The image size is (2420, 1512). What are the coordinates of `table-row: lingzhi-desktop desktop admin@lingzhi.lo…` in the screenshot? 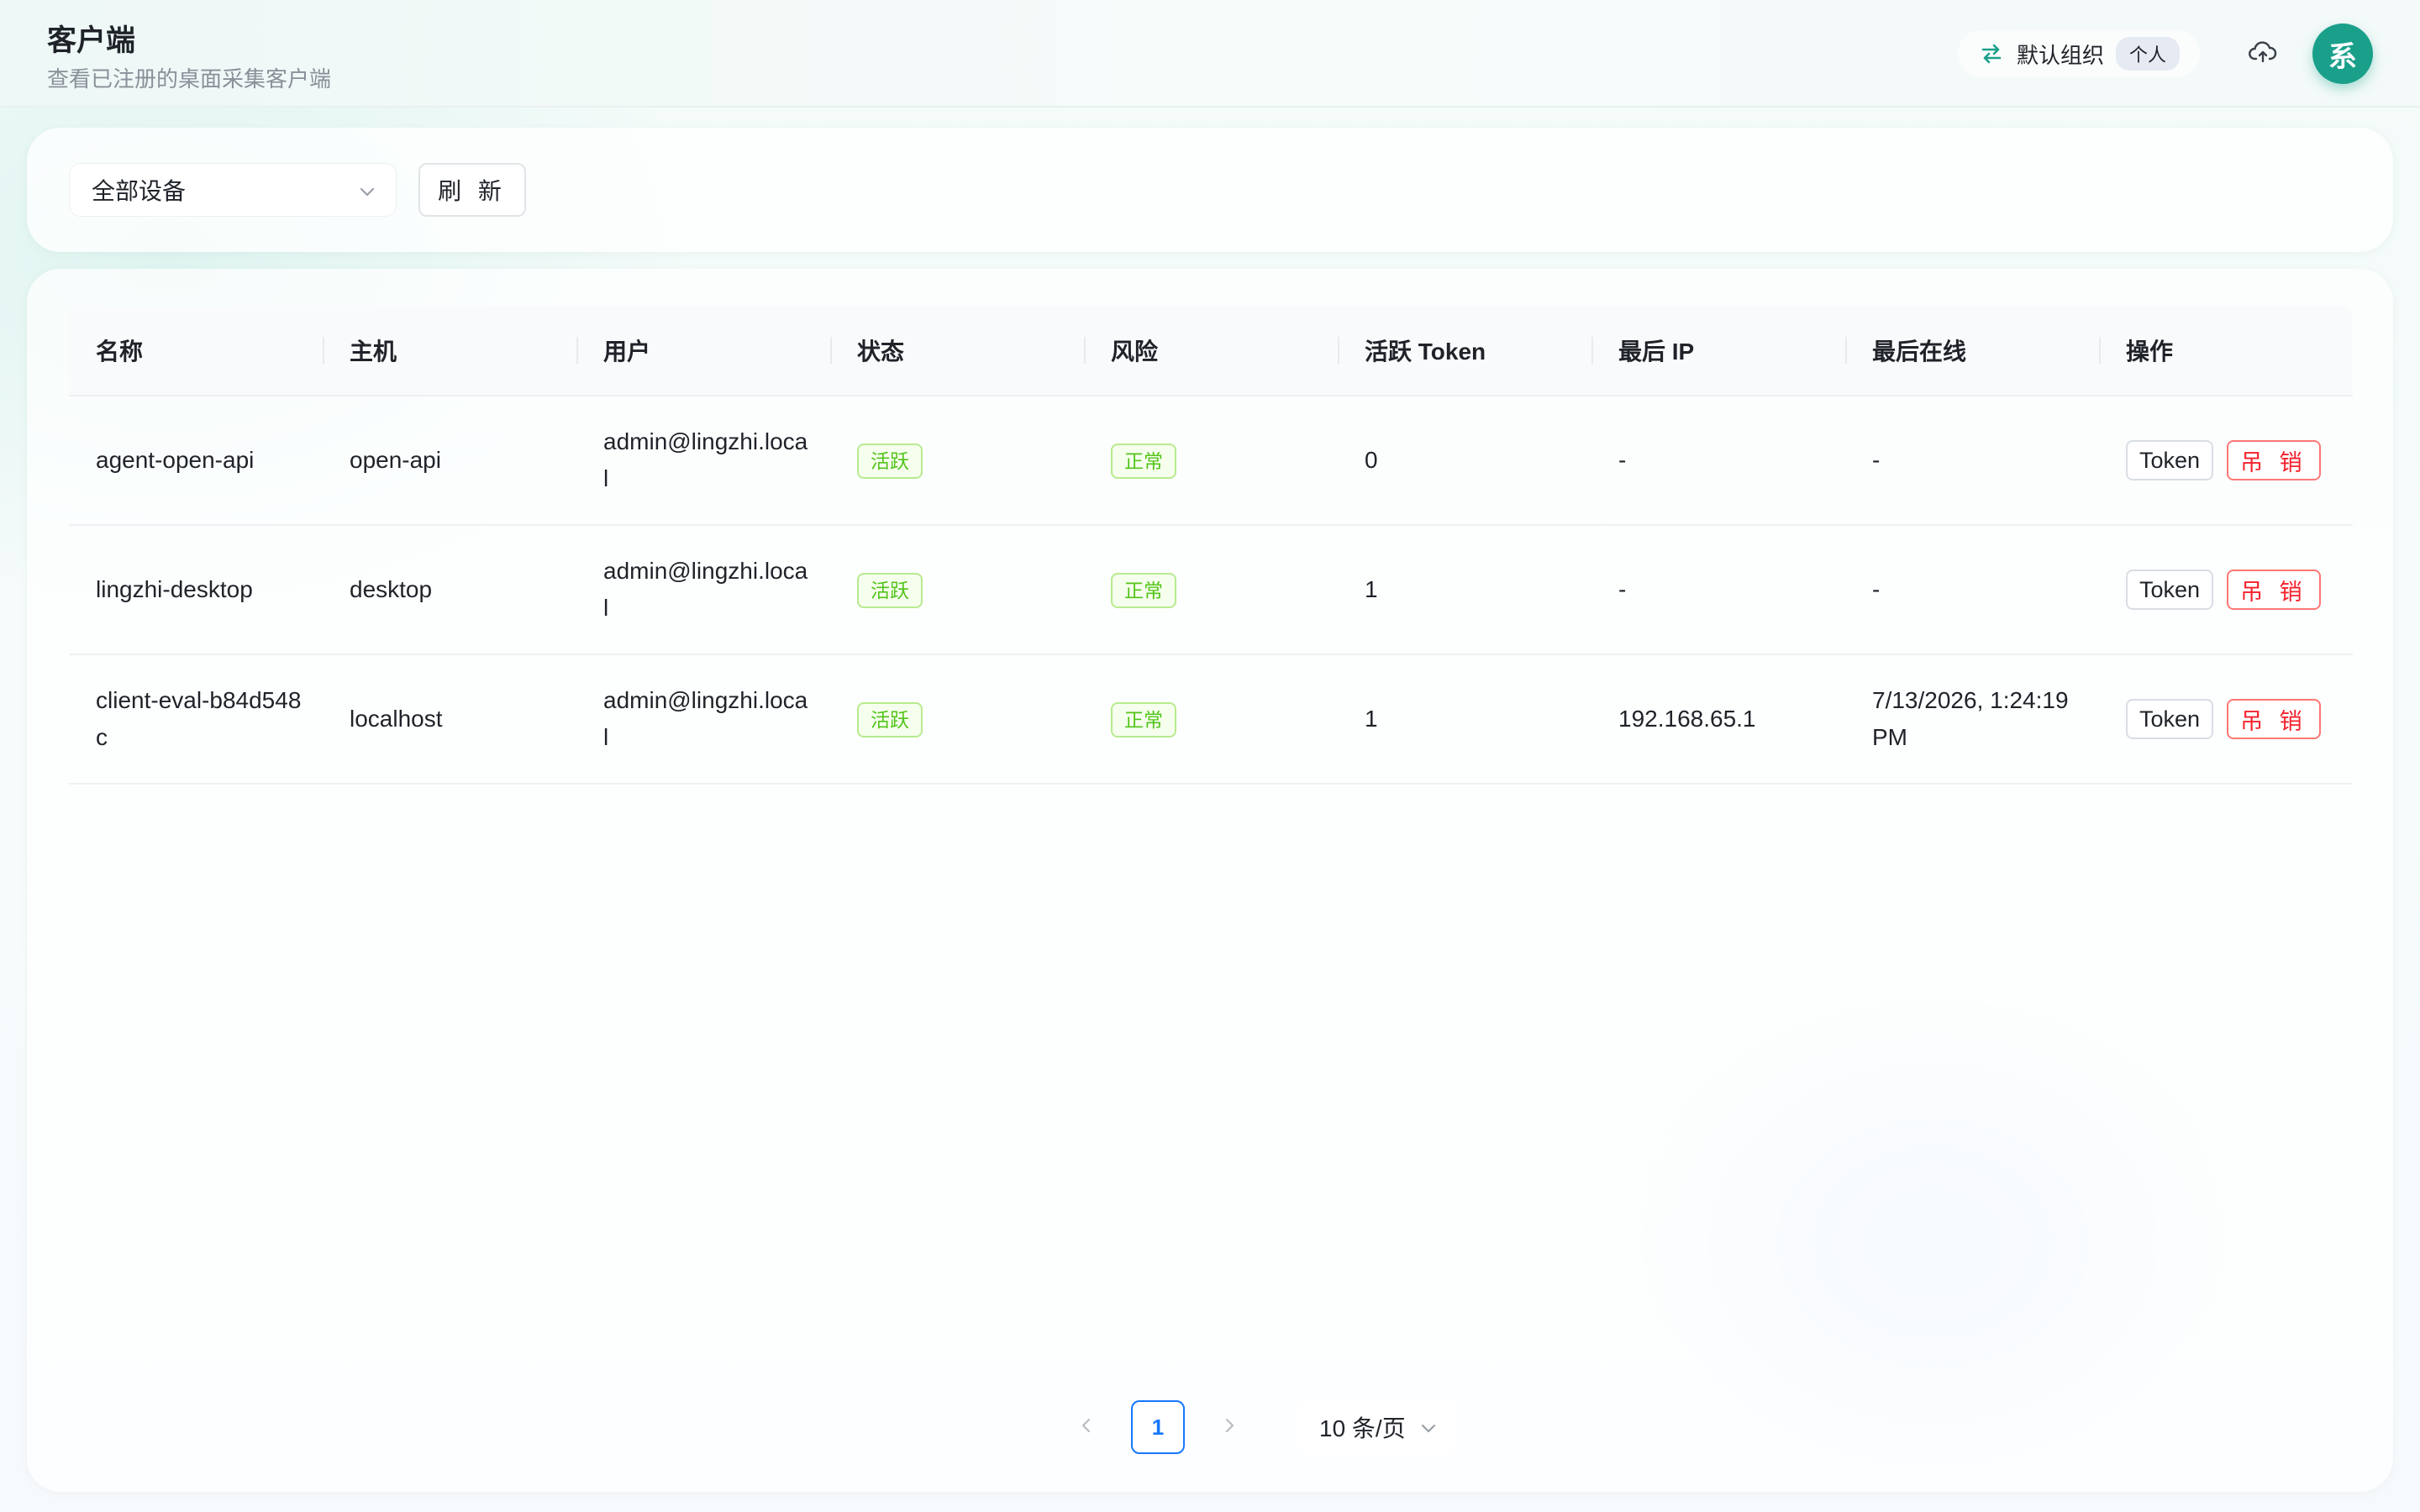 It's located at (1211, 590).